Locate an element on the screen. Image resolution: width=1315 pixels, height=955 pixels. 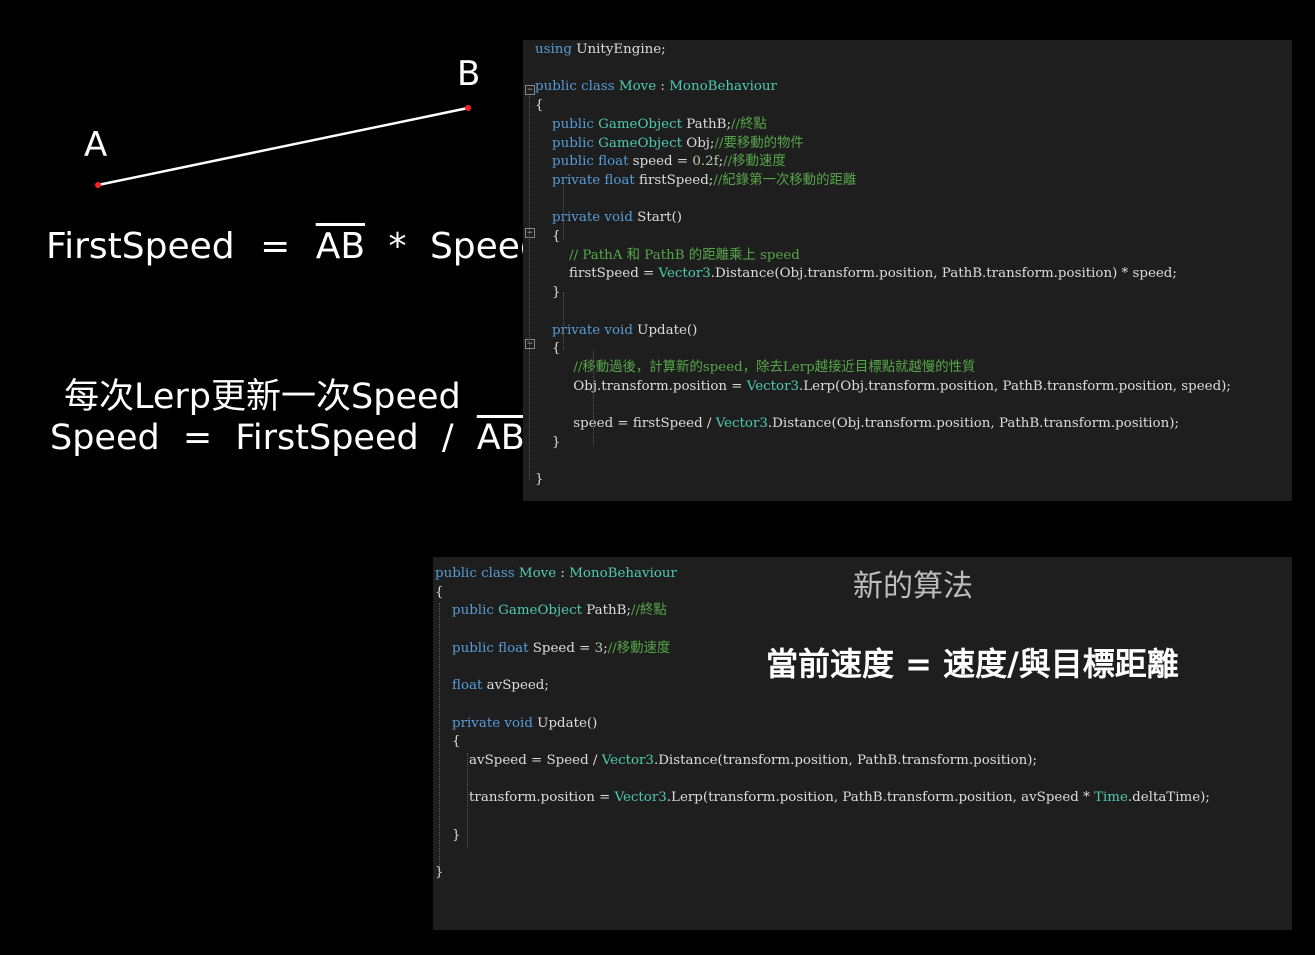
code1-fold-toggle-1: − is located at coordinates (530, 90).